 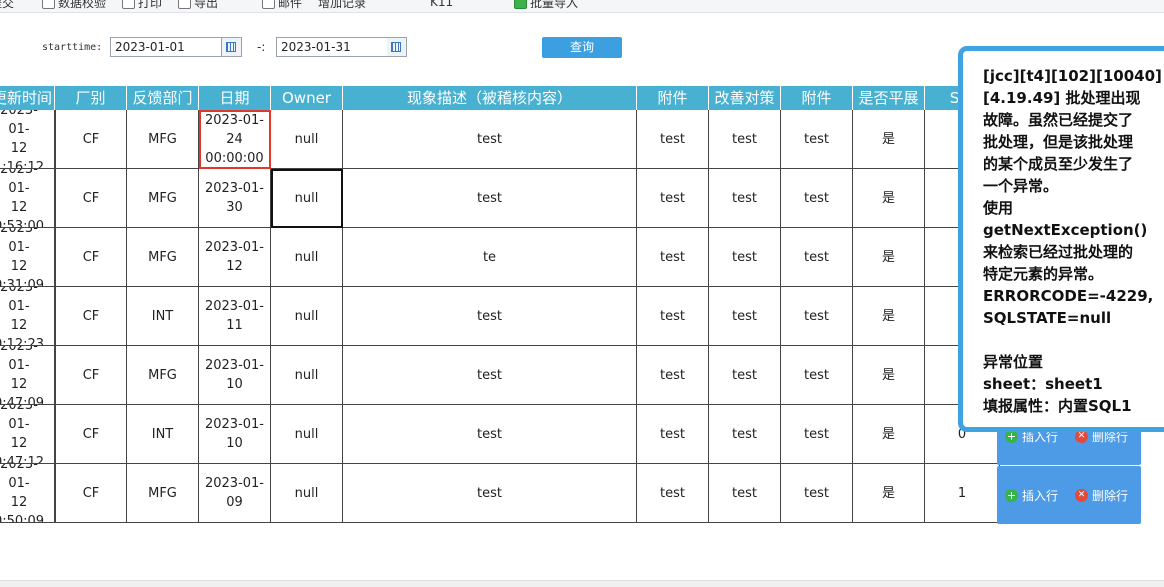 What do you see at coordinates (74, 5) in the screenshot?
I see `validate-button: 数据校验` at bounding box center [74, 5].